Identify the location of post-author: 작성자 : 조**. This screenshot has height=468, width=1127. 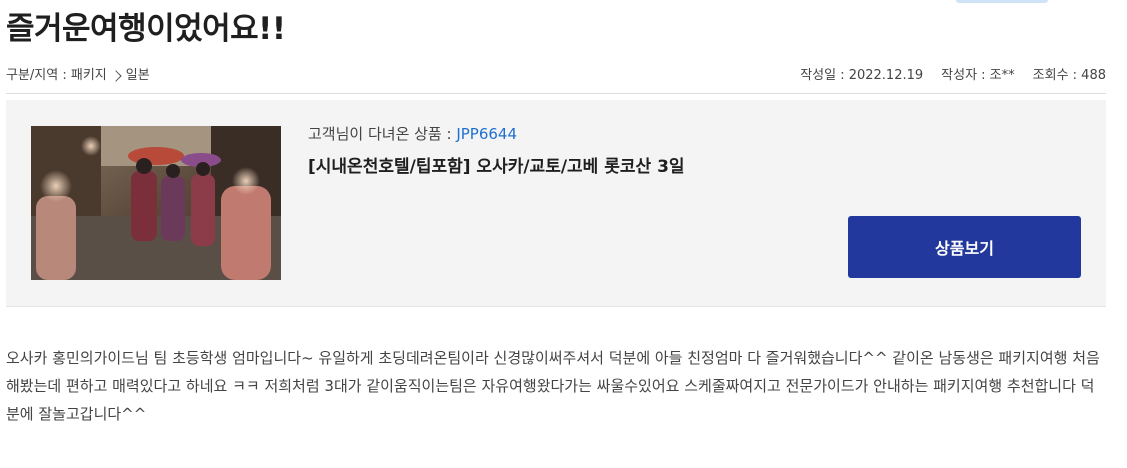
(978, 75).